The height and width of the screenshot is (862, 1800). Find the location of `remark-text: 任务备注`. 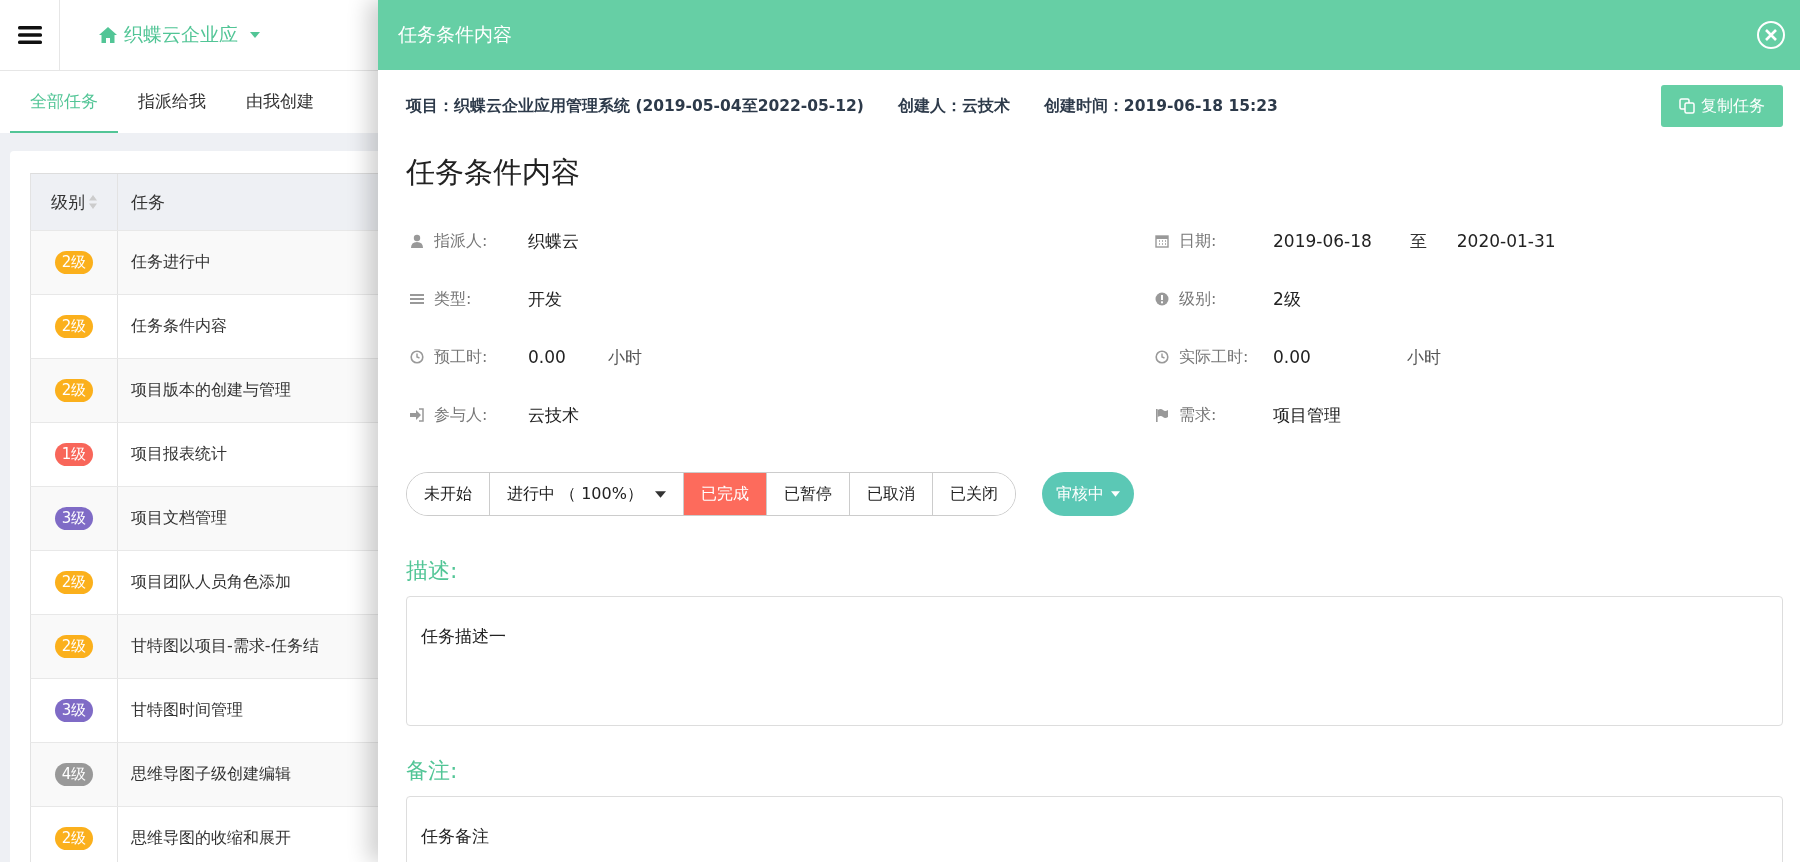

remark-text: 任务备注 is located at coordinates (455, 836).